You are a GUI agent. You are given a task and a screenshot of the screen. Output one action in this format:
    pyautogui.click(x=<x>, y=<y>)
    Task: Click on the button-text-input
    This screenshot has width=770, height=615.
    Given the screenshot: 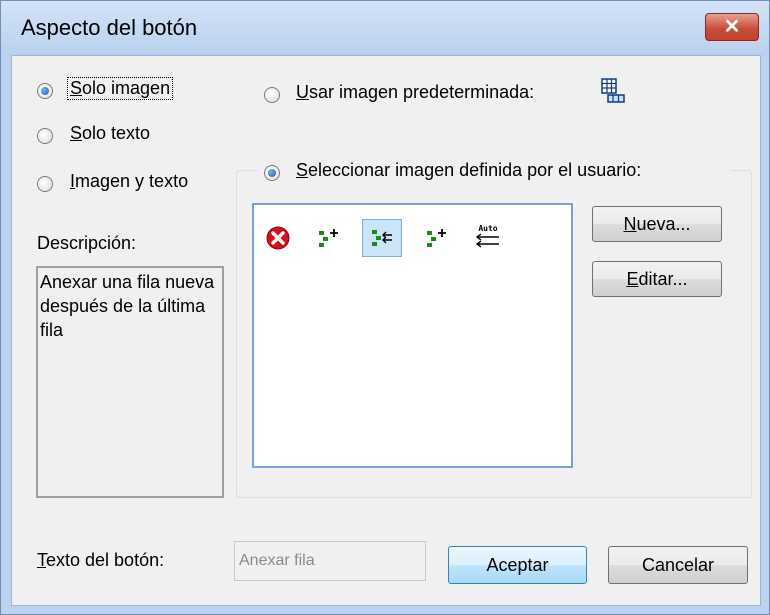 What is the action you would take?
    pyautogui.click(x=330, y=561)
    